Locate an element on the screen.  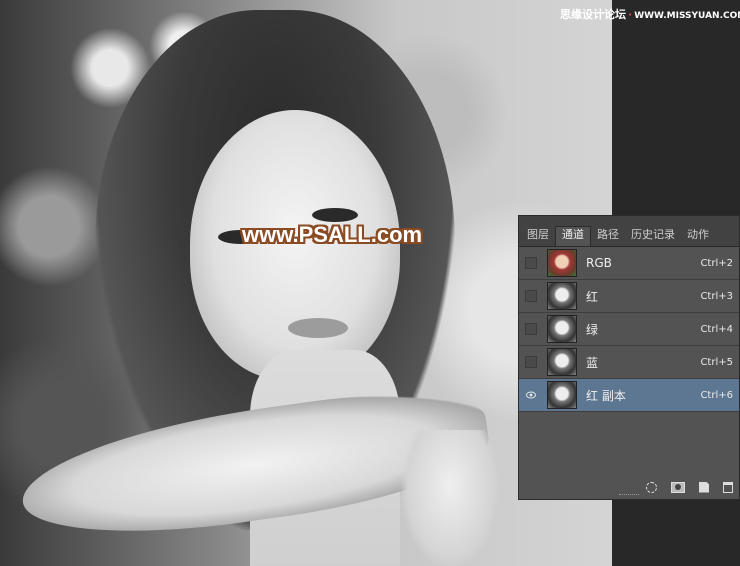
channel-shortcut: Ctrl+5 is located at coordinates (716, 362).